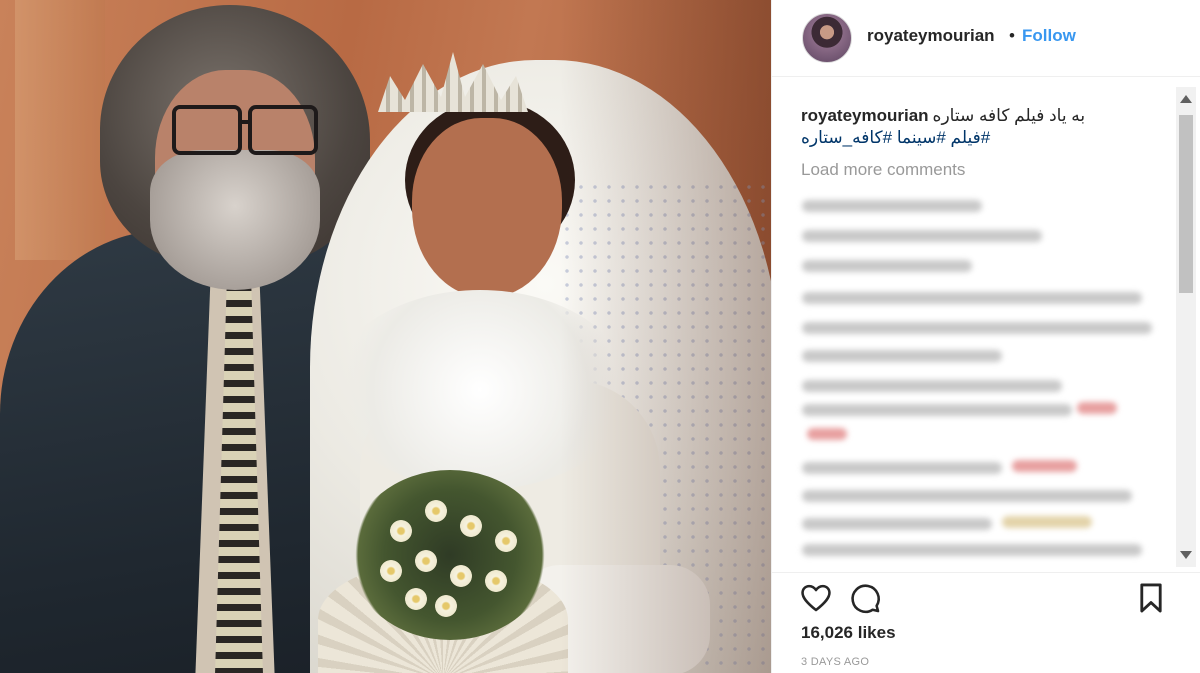 The height and width of the screenshot is (673, 1200). I want to click on post-timestamp: 3 DAYS AGO, so click(835, 662).